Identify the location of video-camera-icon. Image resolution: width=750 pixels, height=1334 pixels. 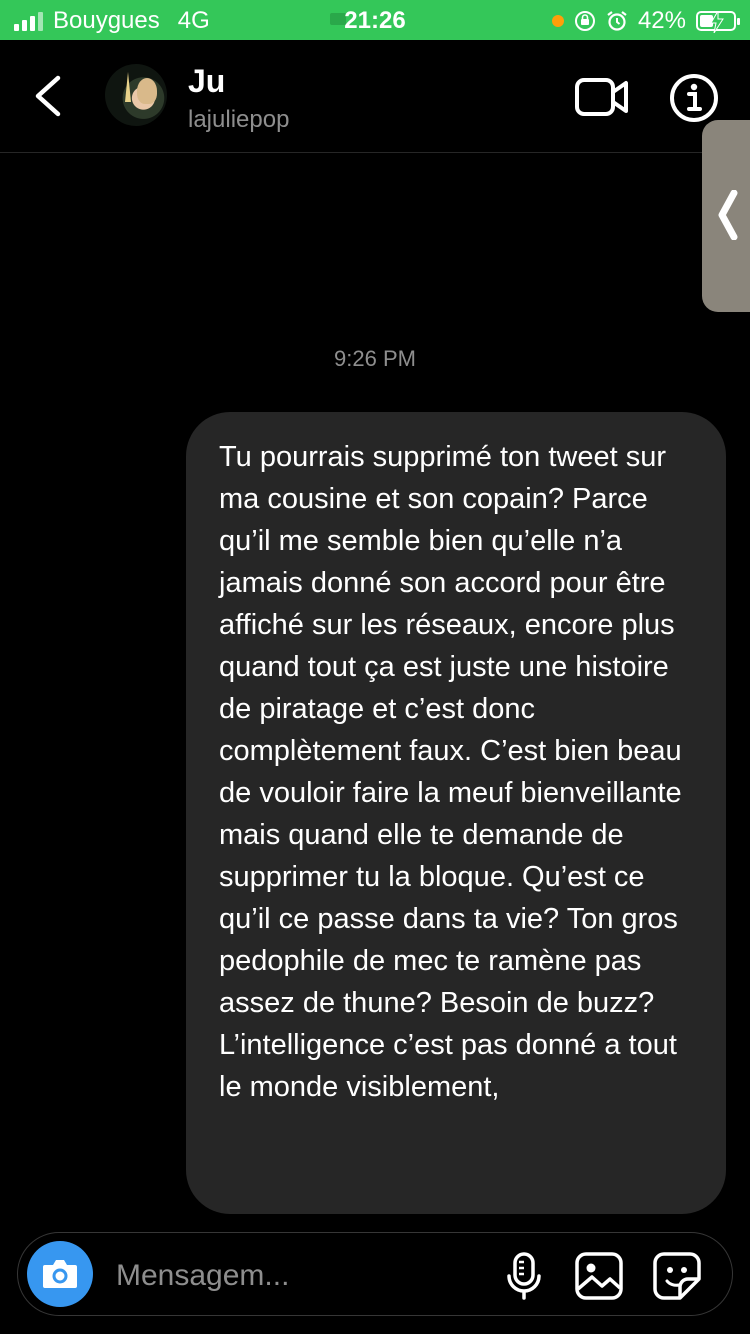
(602, 97).